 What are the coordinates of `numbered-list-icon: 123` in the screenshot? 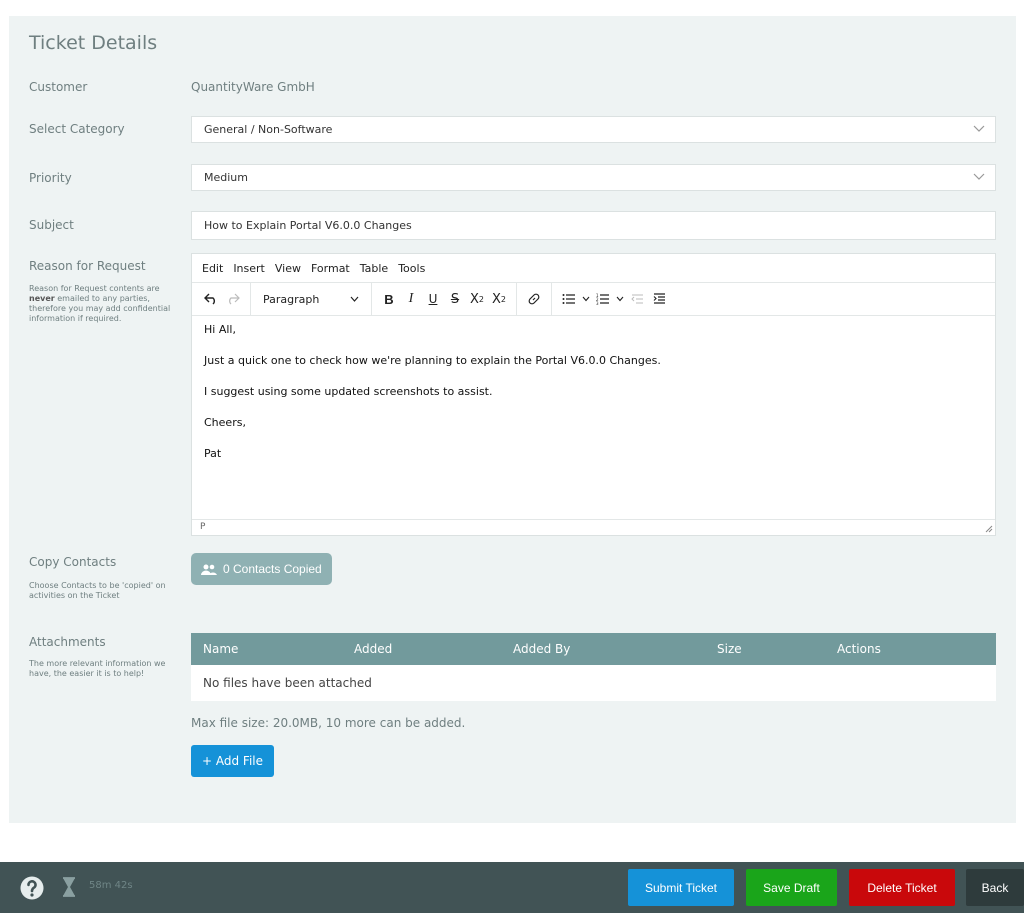 It's located at (603, 299).